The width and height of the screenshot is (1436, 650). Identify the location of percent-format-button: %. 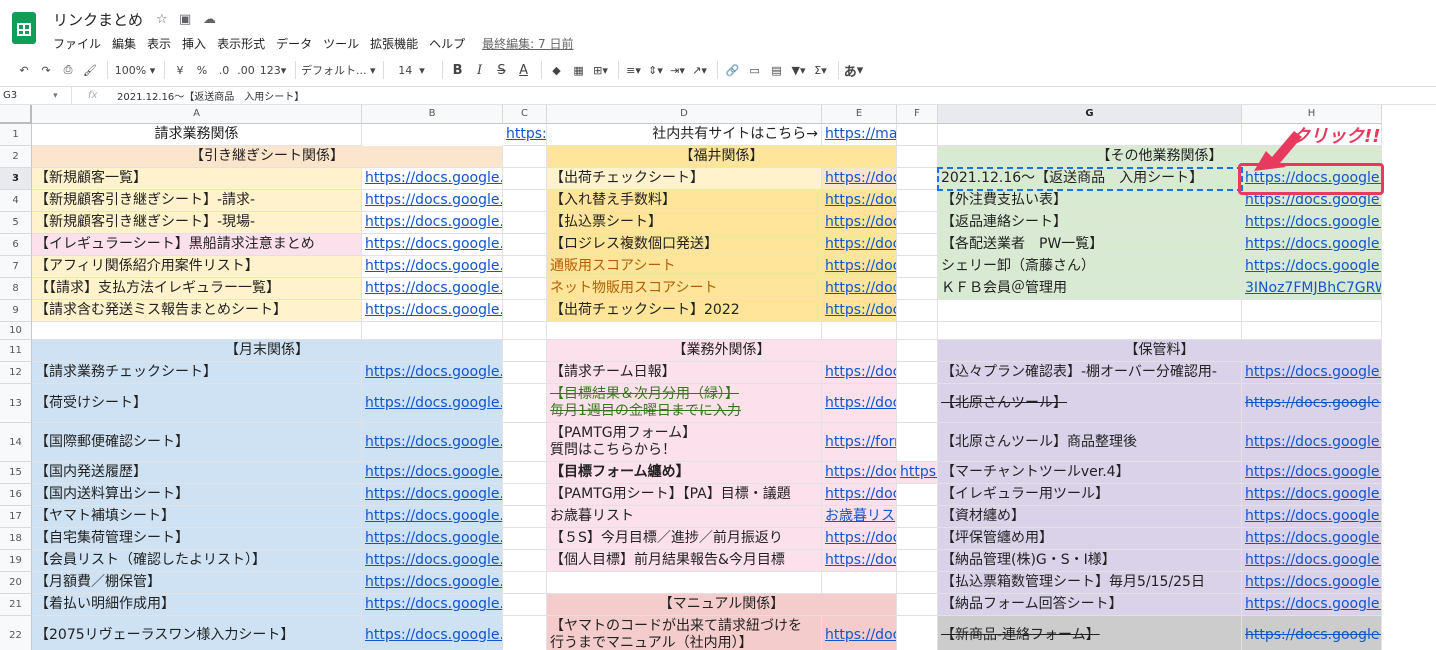
(202, 70).